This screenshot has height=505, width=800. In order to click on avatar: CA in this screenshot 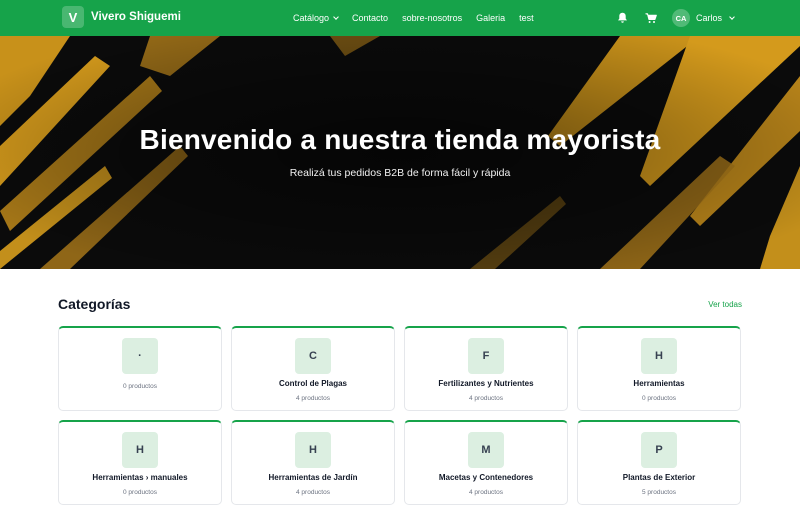, I will do `click(680, 18)`.